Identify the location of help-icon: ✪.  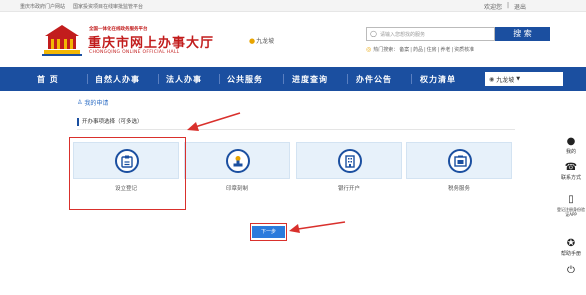
(571, 243).